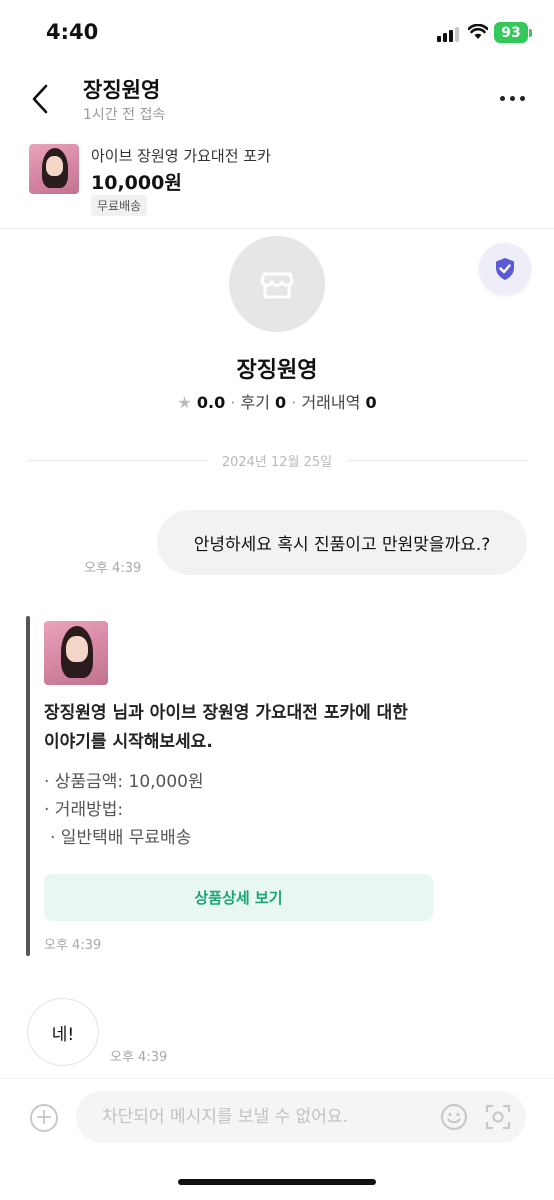 This screenshot has height=1200, width=554. What do you see at coordinates (250, 1117) in the screenshot?
I see `message-input` at bounding box center [250, 1117].